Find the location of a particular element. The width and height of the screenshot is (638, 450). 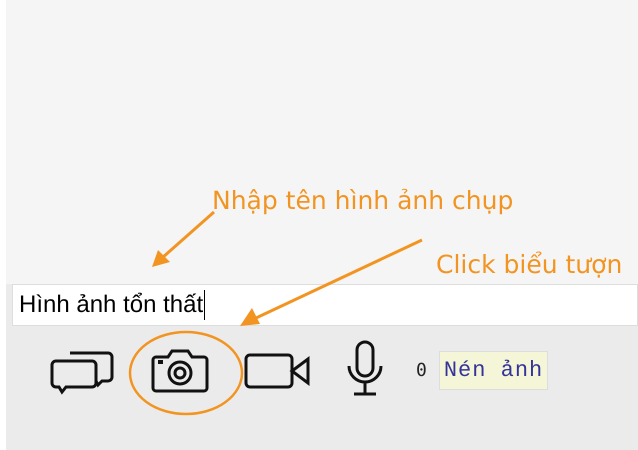

image-name-field: Hình ảnh tổn thất is located at coordinates (325, 305).